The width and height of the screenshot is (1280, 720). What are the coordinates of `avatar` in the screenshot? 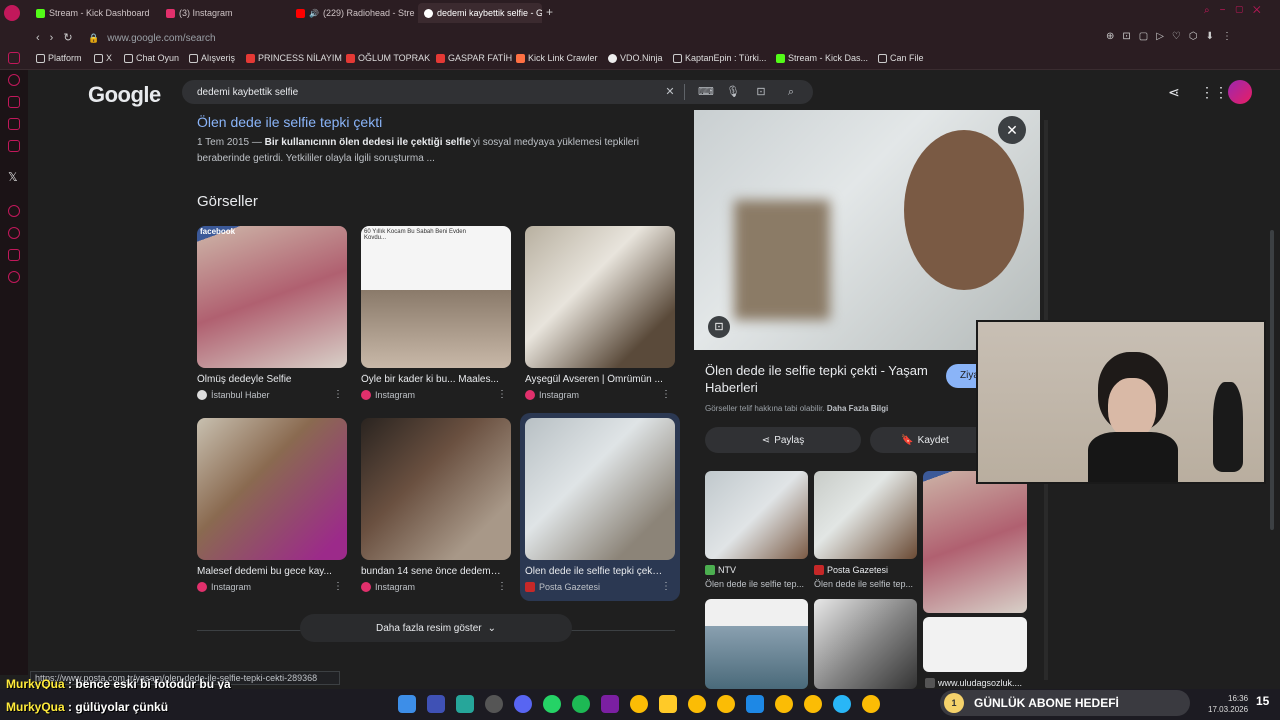 It's located at (1240, 92).